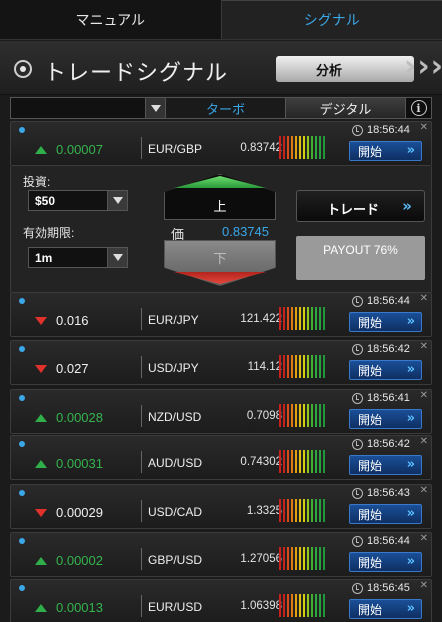 This screenshot has height=622, width=442. I want to click on payout-badge: PAYOUT 76%, so click(360, 258).